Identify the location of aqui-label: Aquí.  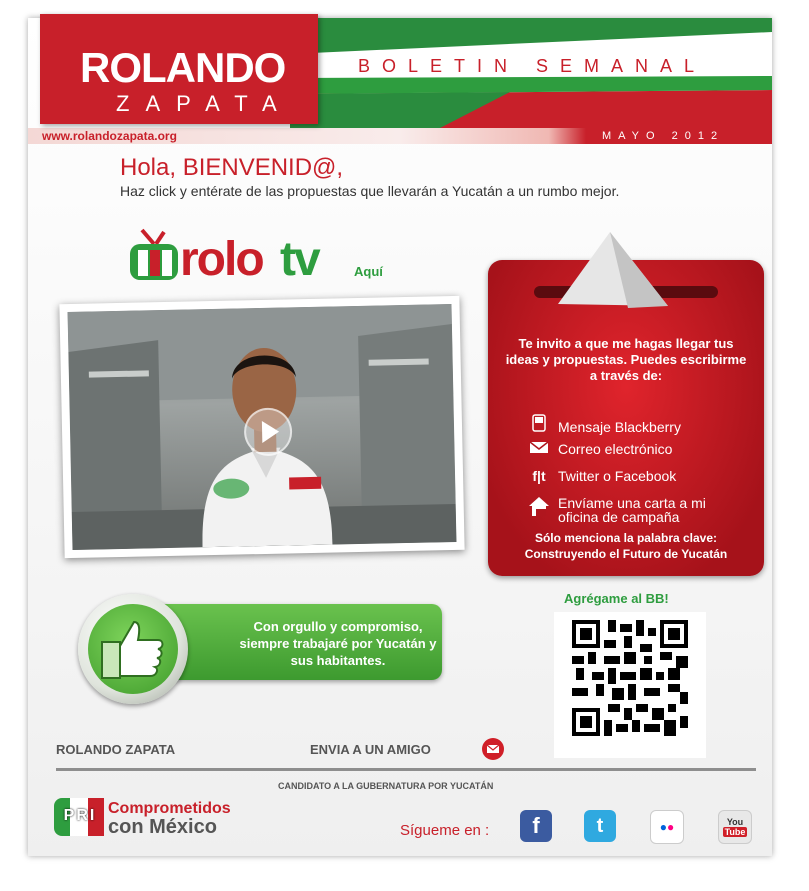
(368, 271).